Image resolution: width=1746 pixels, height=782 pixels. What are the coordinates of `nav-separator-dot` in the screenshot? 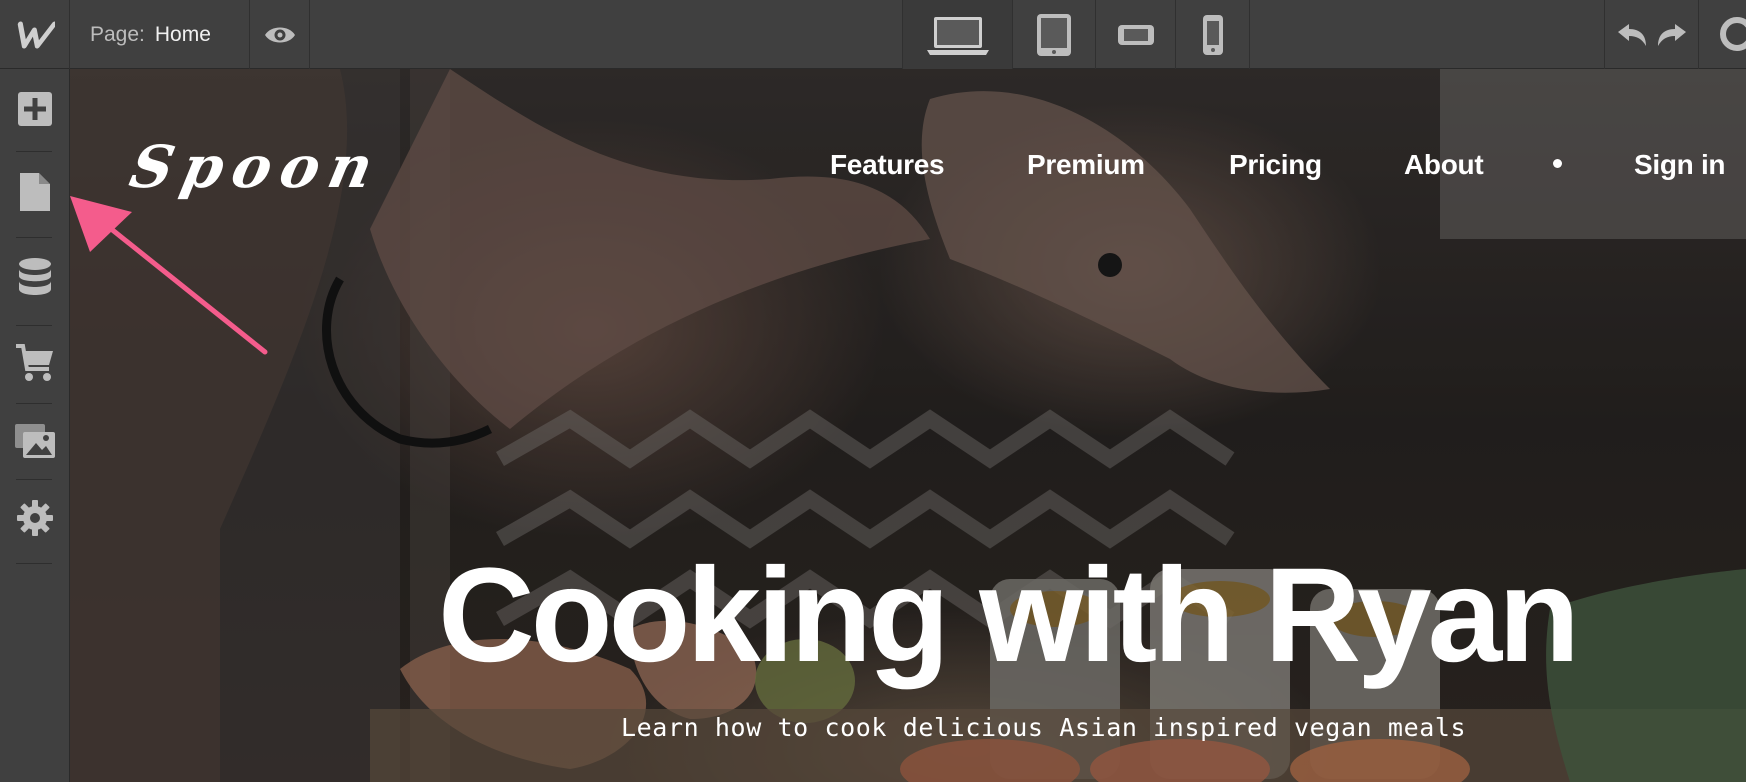 It's located at (1557, 163).